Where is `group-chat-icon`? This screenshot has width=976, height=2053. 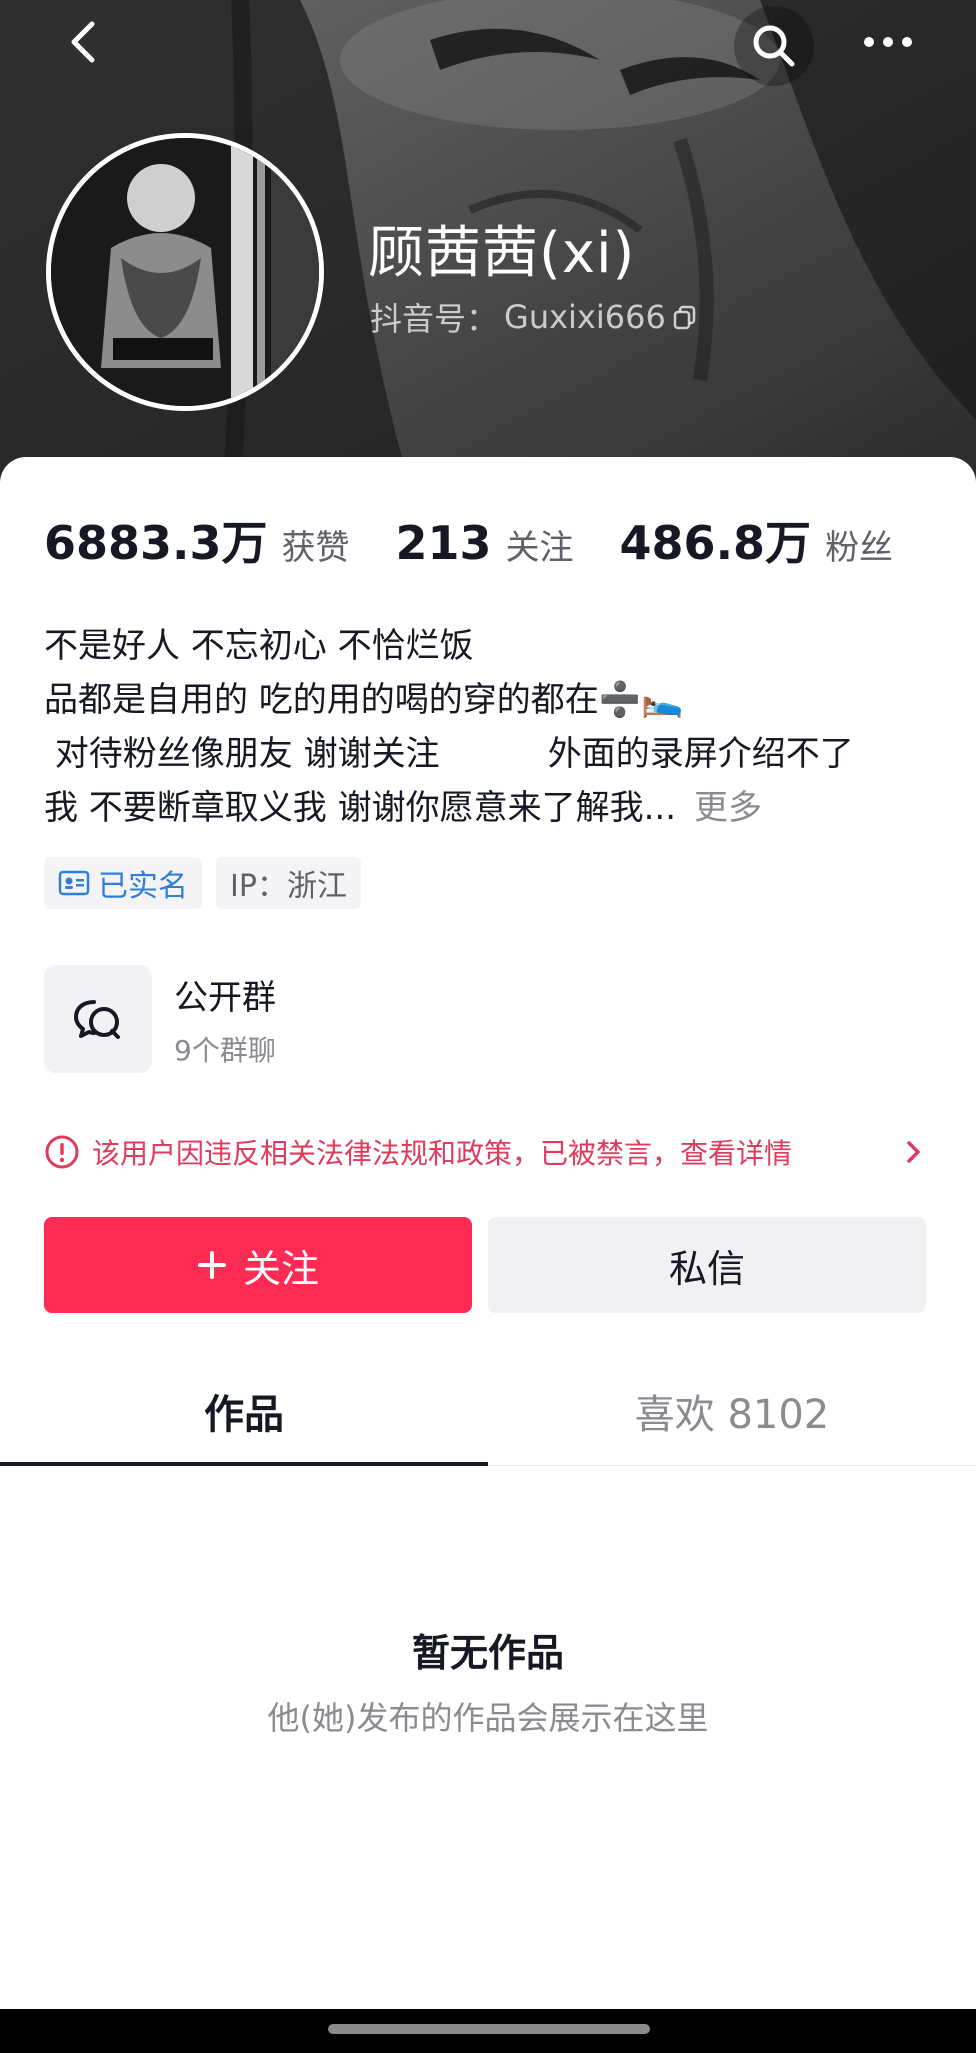 group-chat-icon is located at coordinates (97, 1019).